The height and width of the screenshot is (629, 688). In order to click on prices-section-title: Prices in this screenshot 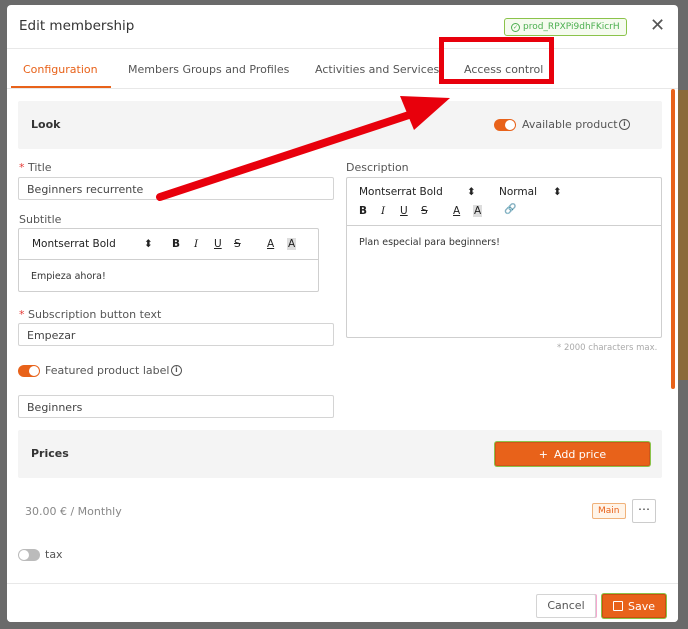, I will do `click(50, 453)`.